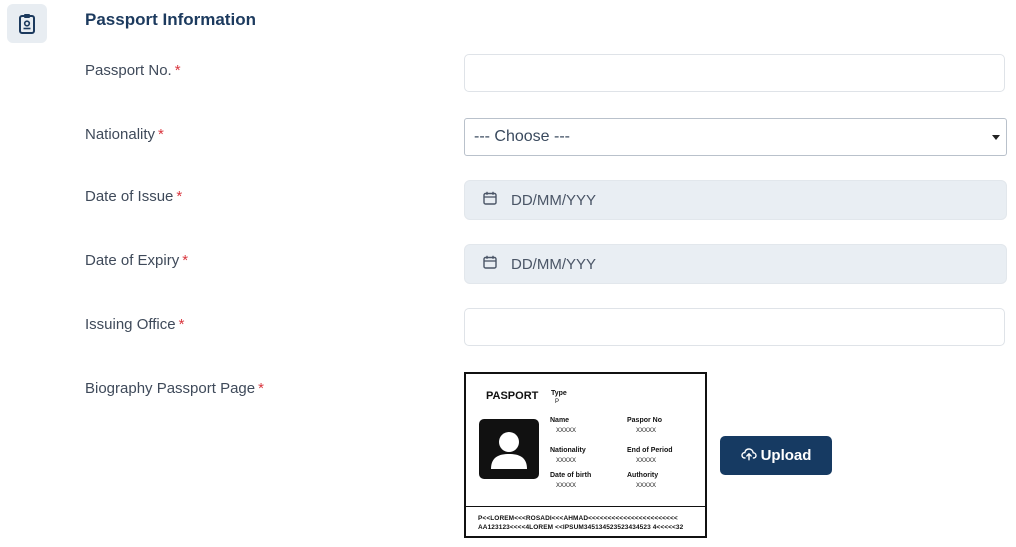 The width and height of the screenshot is (1016, 547). I want to click on date-of-issue-placeholder: DD/MM/YYY, so click(554, 200).